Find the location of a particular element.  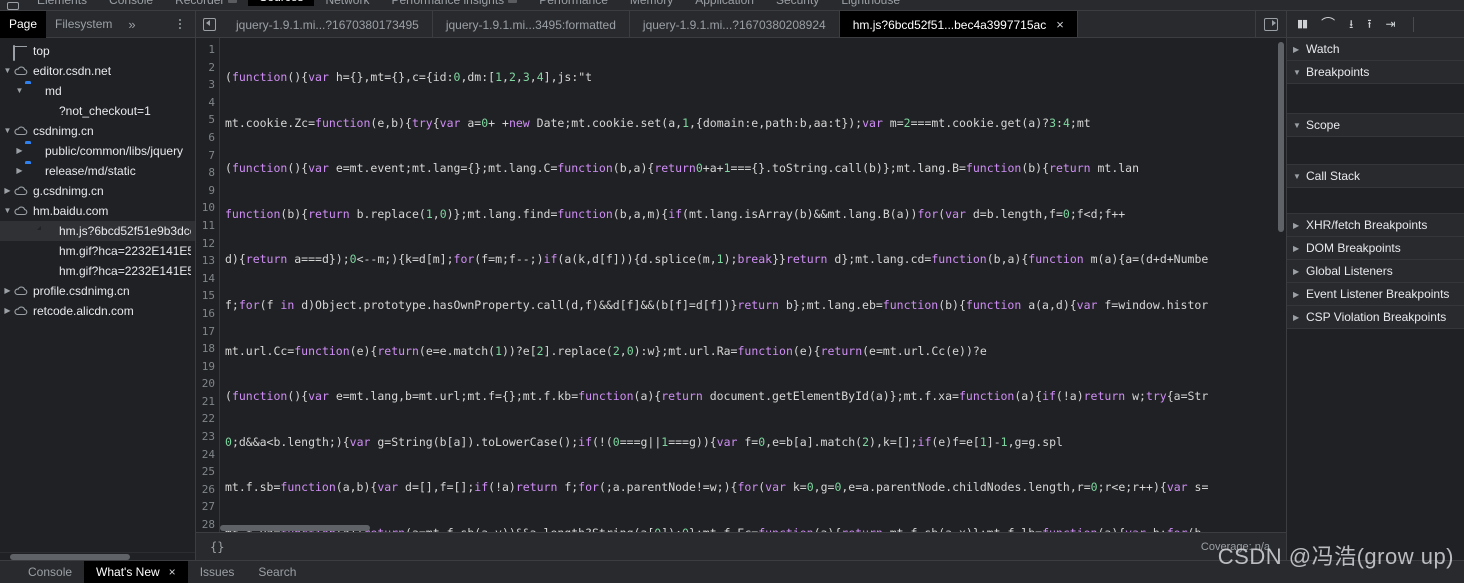

line-number: 17 is located at coordinates (208, 331).